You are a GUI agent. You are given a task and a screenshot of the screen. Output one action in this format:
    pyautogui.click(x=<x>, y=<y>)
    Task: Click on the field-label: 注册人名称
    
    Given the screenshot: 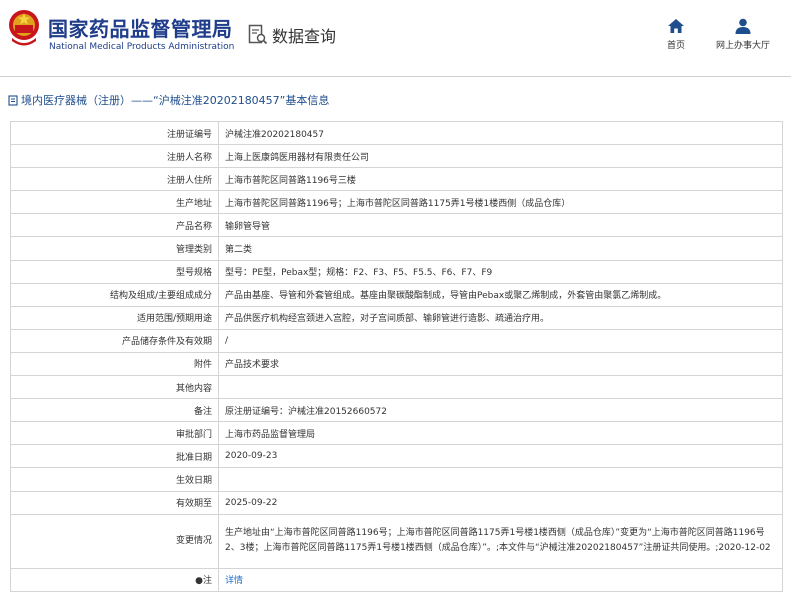 What is the action you would take?
    pyautogui.click(x=114, y=156)
    